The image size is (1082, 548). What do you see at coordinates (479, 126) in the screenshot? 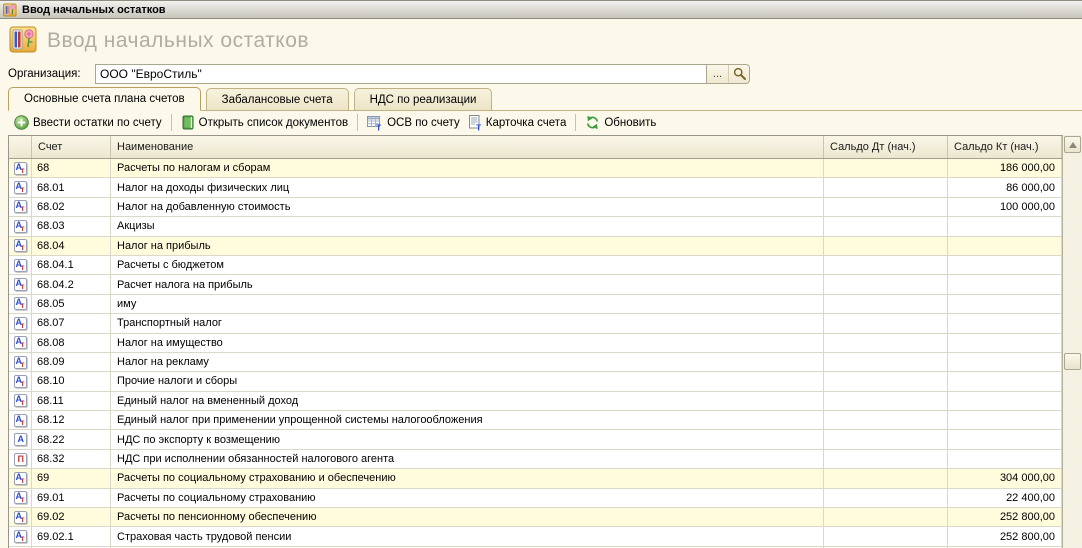
I see `svg-text: Т` at bounding box center [479, 126].